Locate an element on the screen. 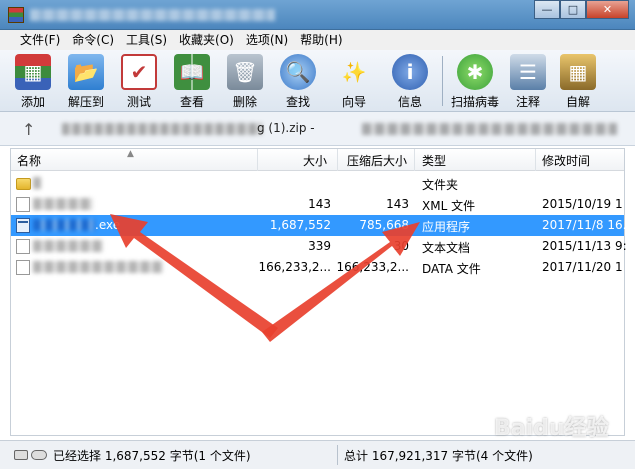  key-icon is located at coordinates (39, 455).